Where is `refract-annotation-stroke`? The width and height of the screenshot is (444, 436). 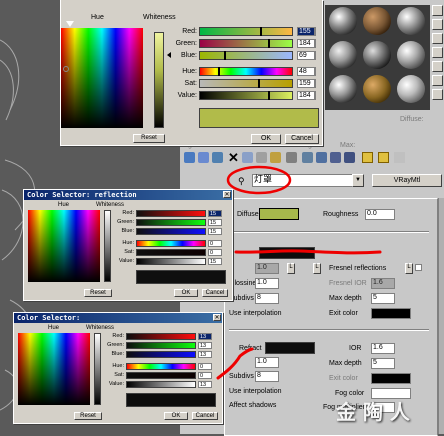 refract-annotation-stroke is located at coordinates (235, 363).